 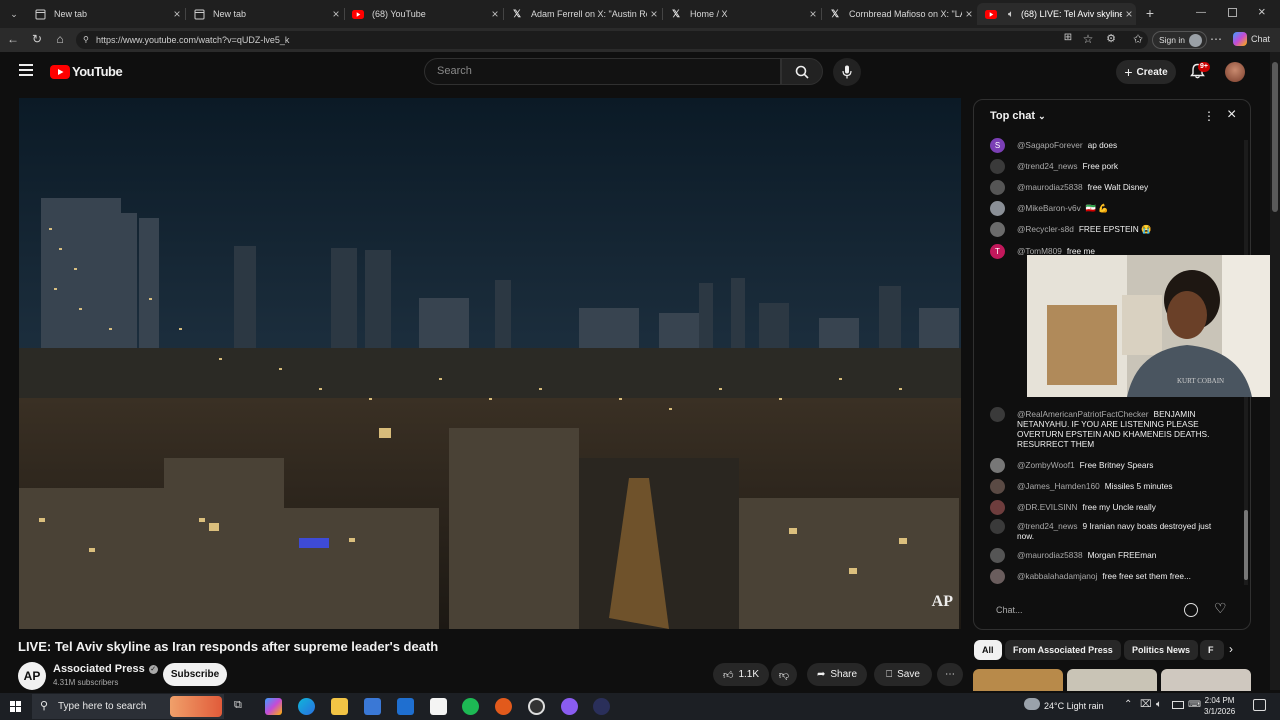 What do you see at coordinates (1110, 208) in the screenshot?
I see `chat-message: @MikeBaron-v6v 🇮🇷 💪` at bounding box center [1110, 208].